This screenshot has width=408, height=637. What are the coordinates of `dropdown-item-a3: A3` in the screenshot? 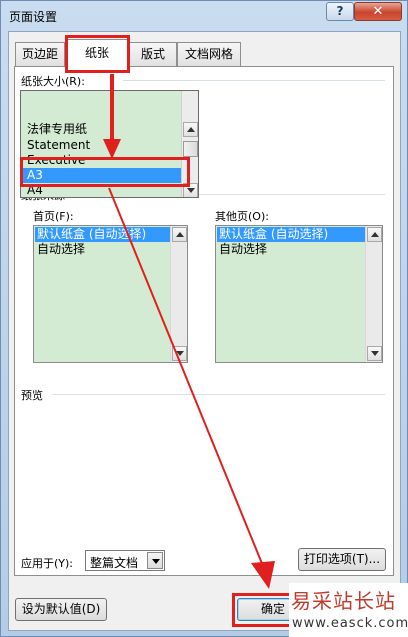 It's located at (101, 175).